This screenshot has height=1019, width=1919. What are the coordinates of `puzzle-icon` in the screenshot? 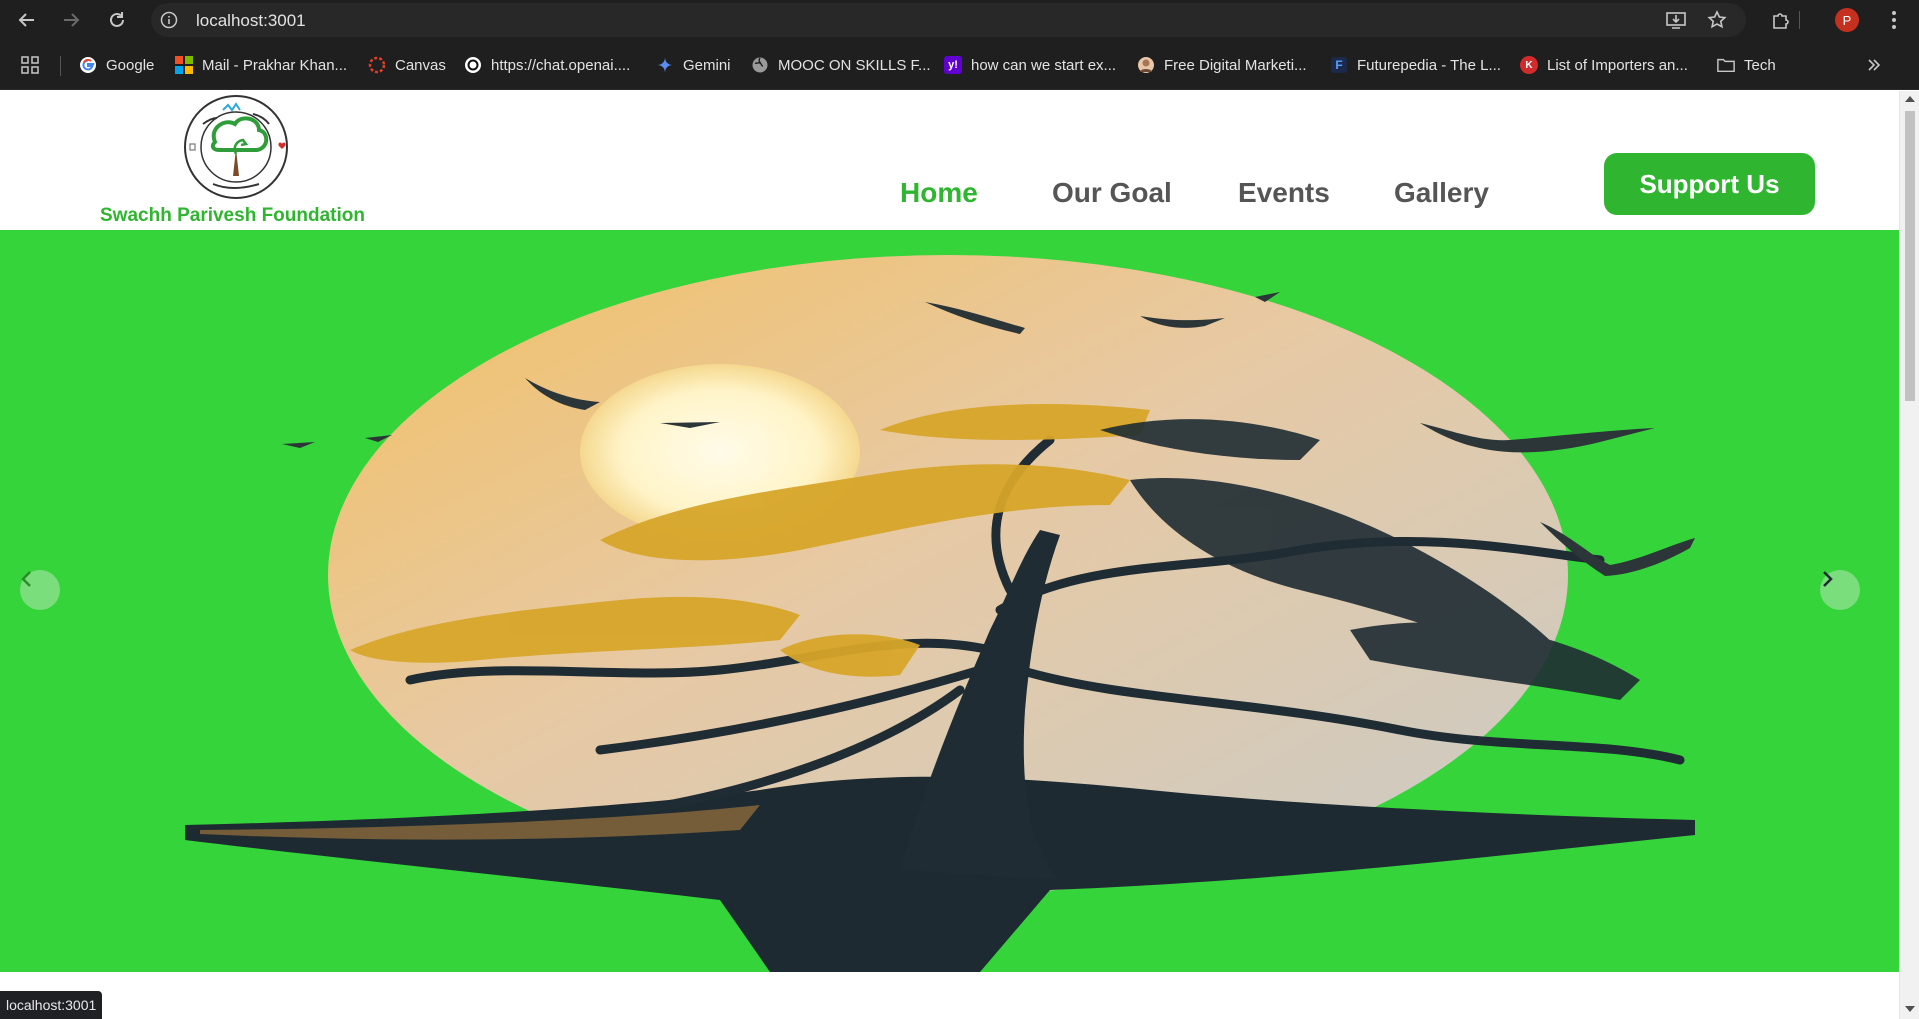 It's located at (1781, 21).